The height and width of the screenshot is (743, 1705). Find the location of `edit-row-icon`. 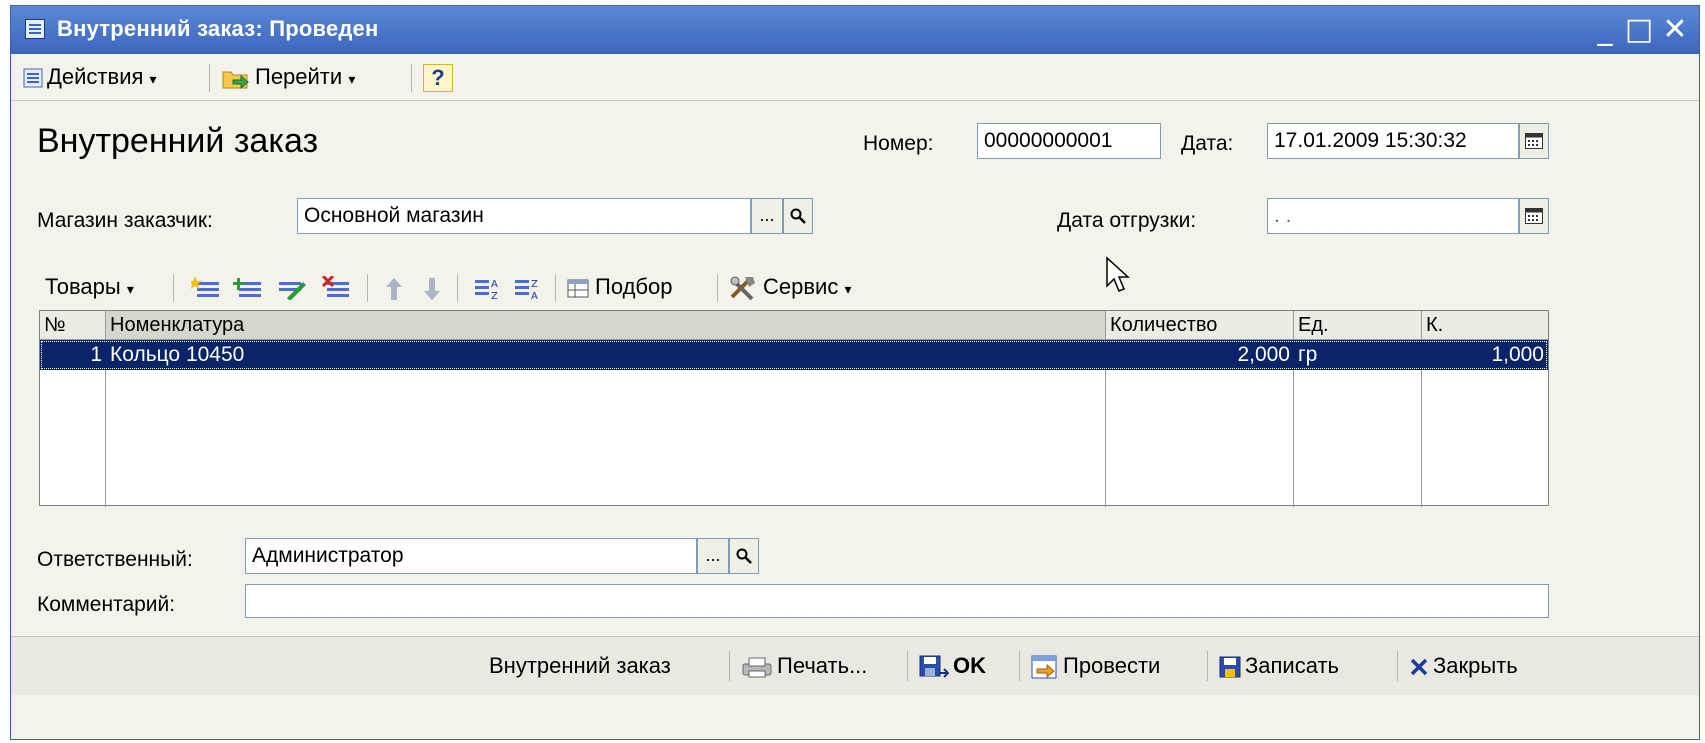

edit-row-icon is located at coordinates (292, 288).